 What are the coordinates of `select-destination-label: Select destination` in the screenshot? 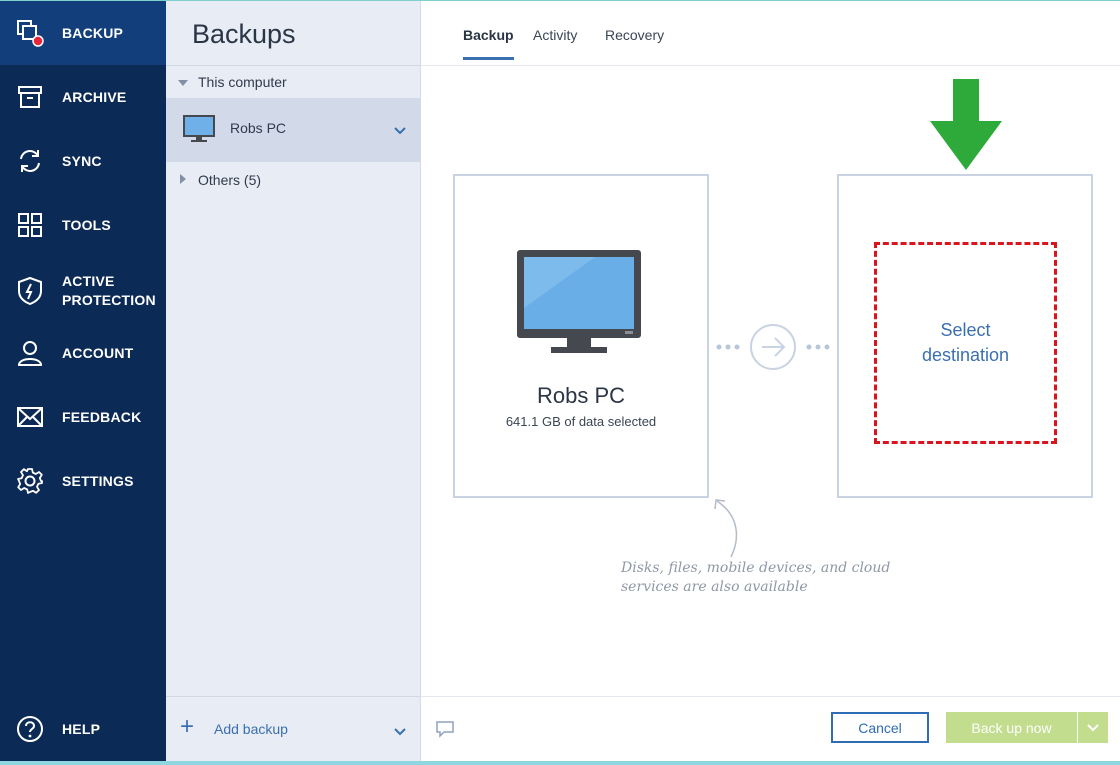 It's located at (965, 342).